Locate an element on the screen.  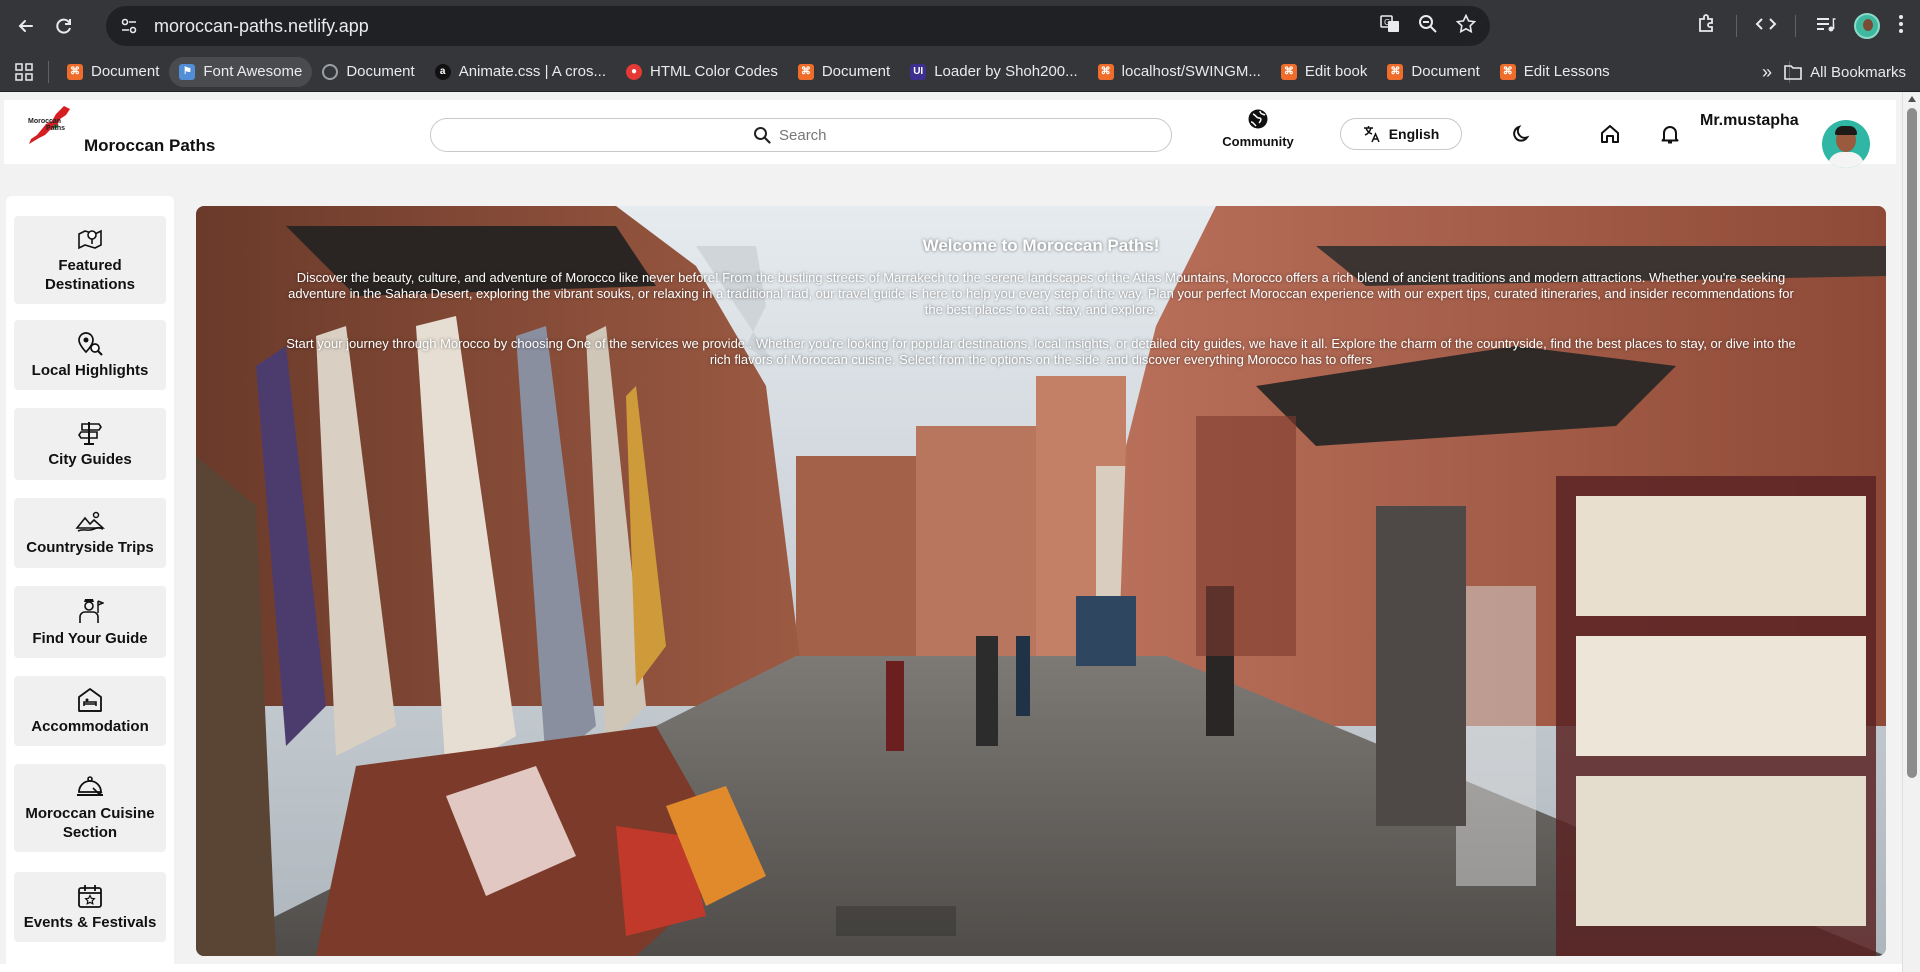
sidebar-item-events-festivals: Events & Festivals is located at coordinates (90, 907).